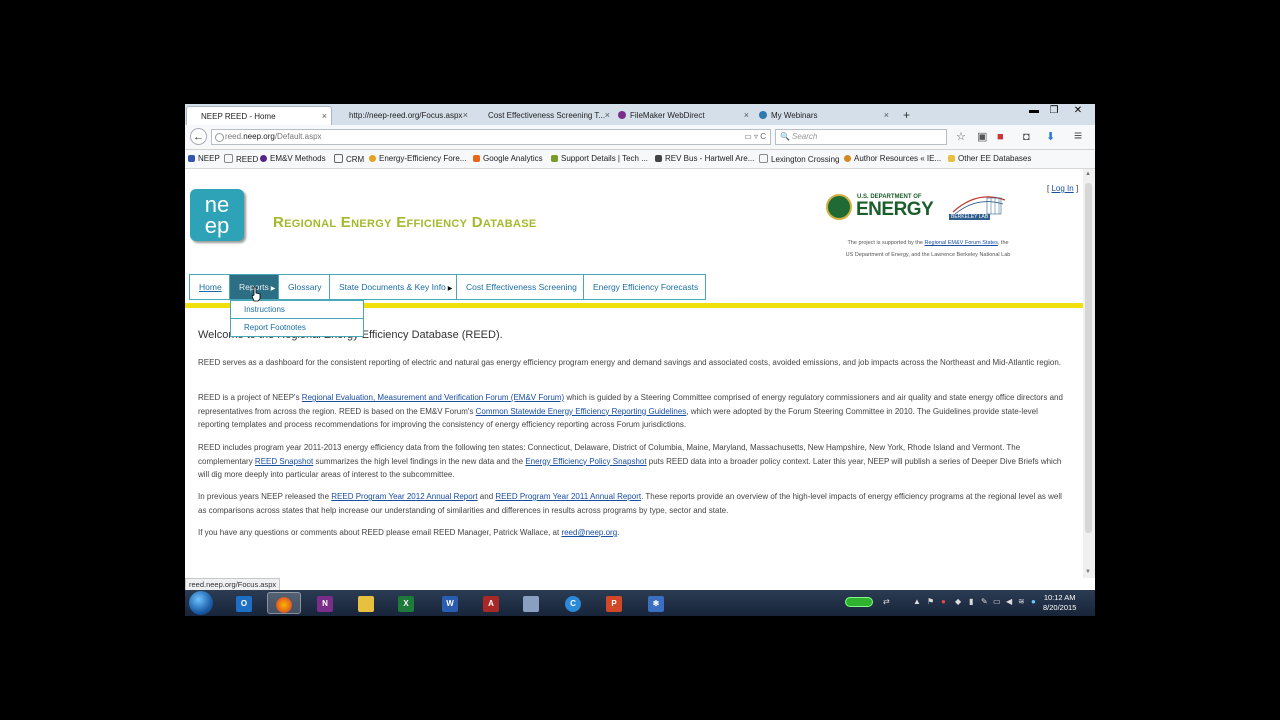  I want to click on taskbar-explorer, so click(366, 603).